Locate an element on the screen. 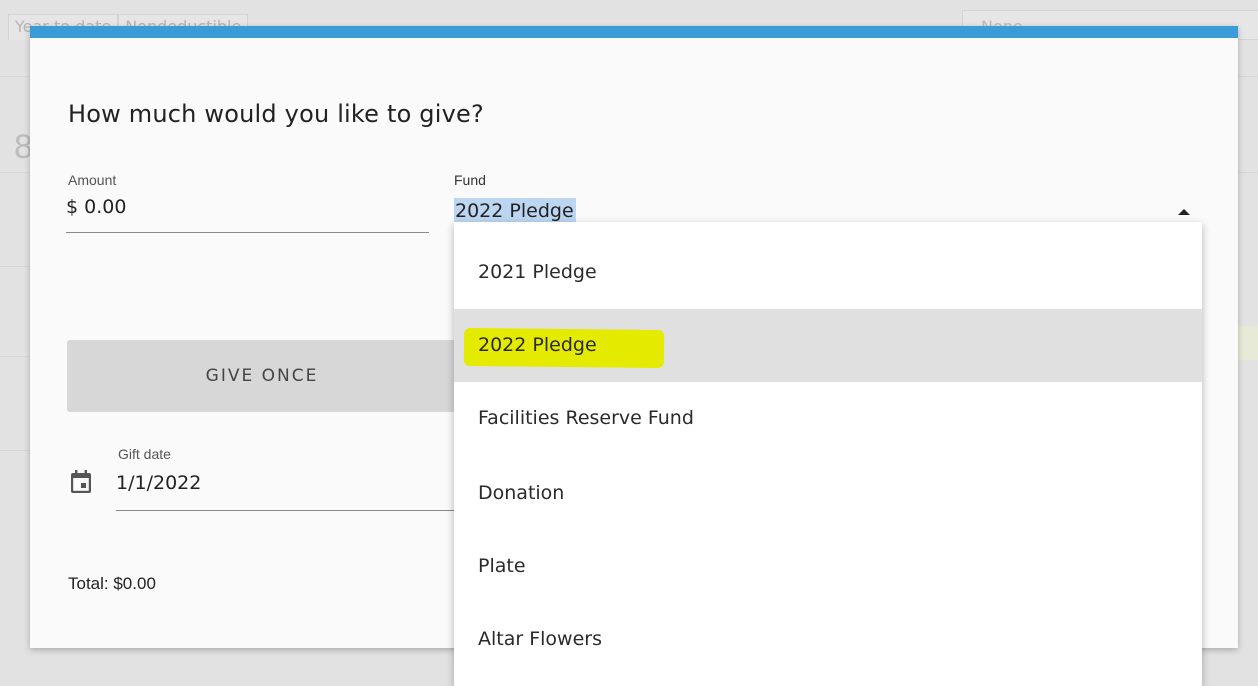  fund-option-facilities-reserve-fund: Facilities Reserve Fund is located at coordinates (828, 418).